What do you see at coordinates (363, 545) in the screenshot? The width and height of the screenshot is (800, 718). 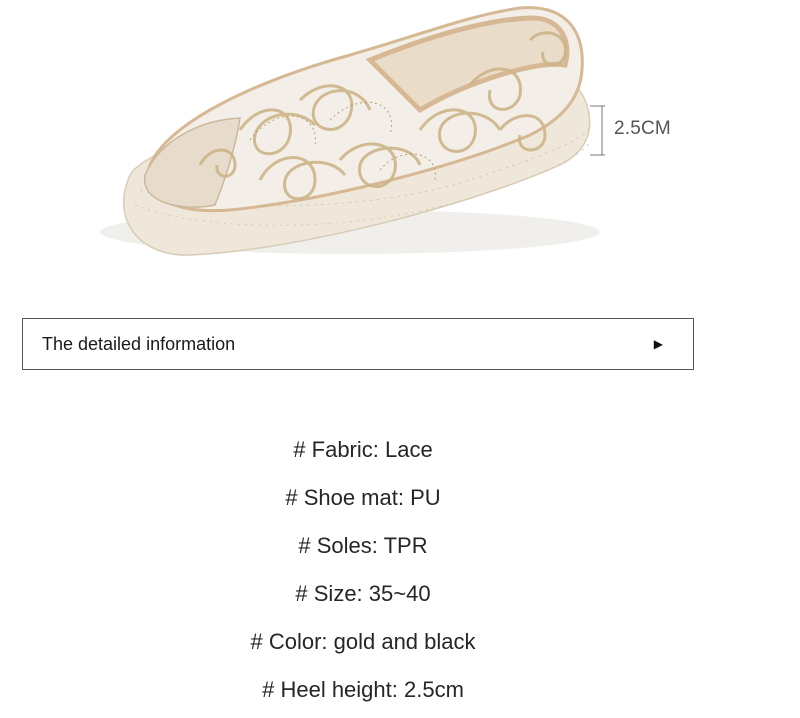 I see `spec-soles: # Soles: TPR` at bounding box center [363, 545].